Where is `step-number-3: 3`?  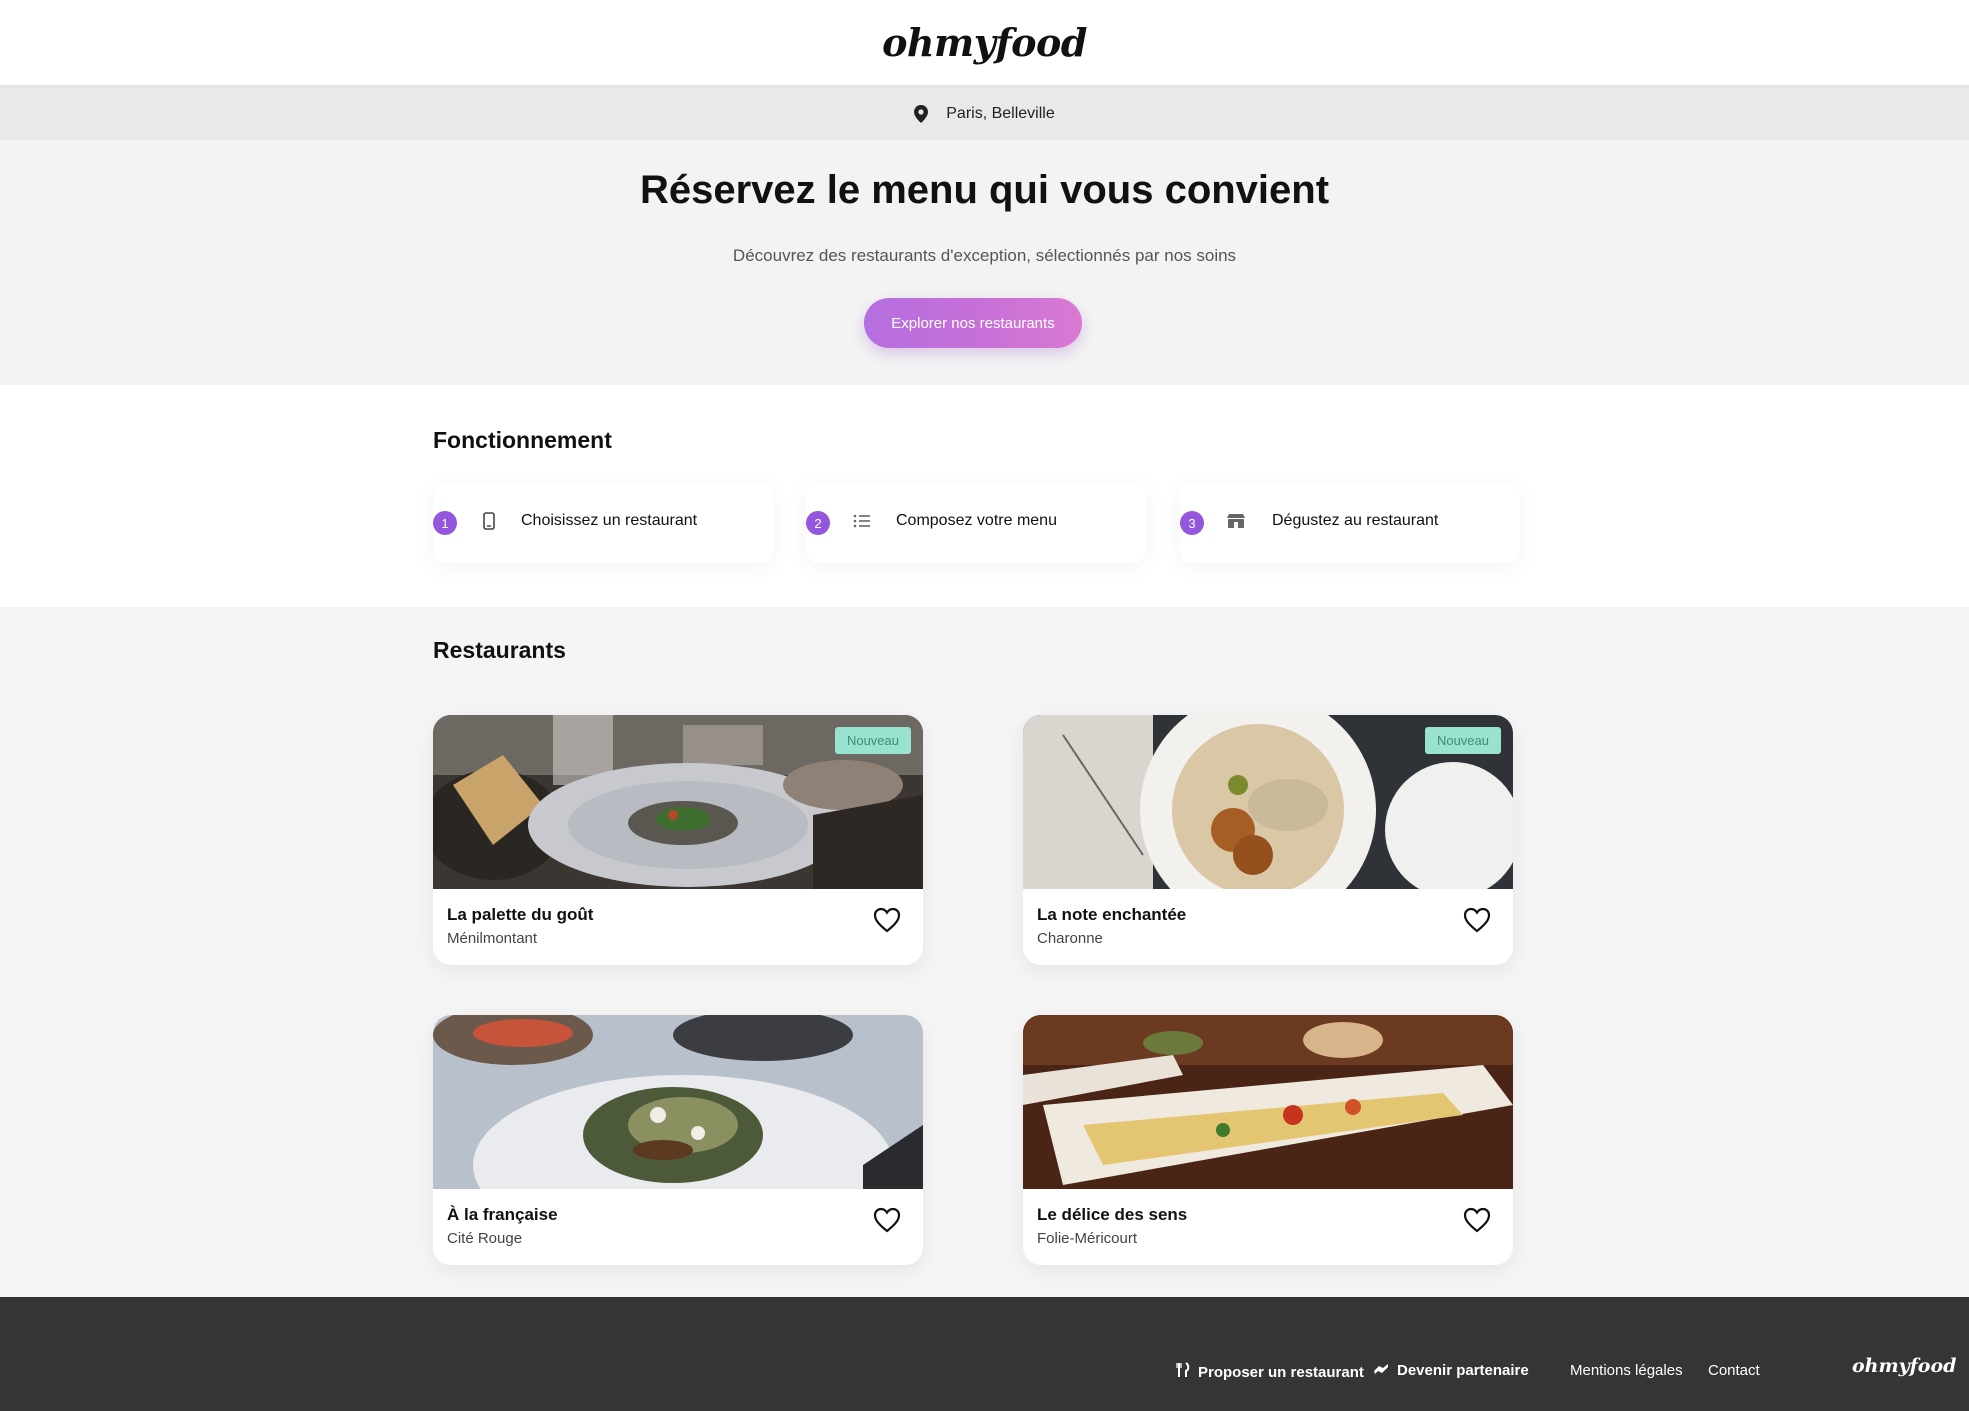
step-number-3: 3 is located at coordinates (1192, 523).